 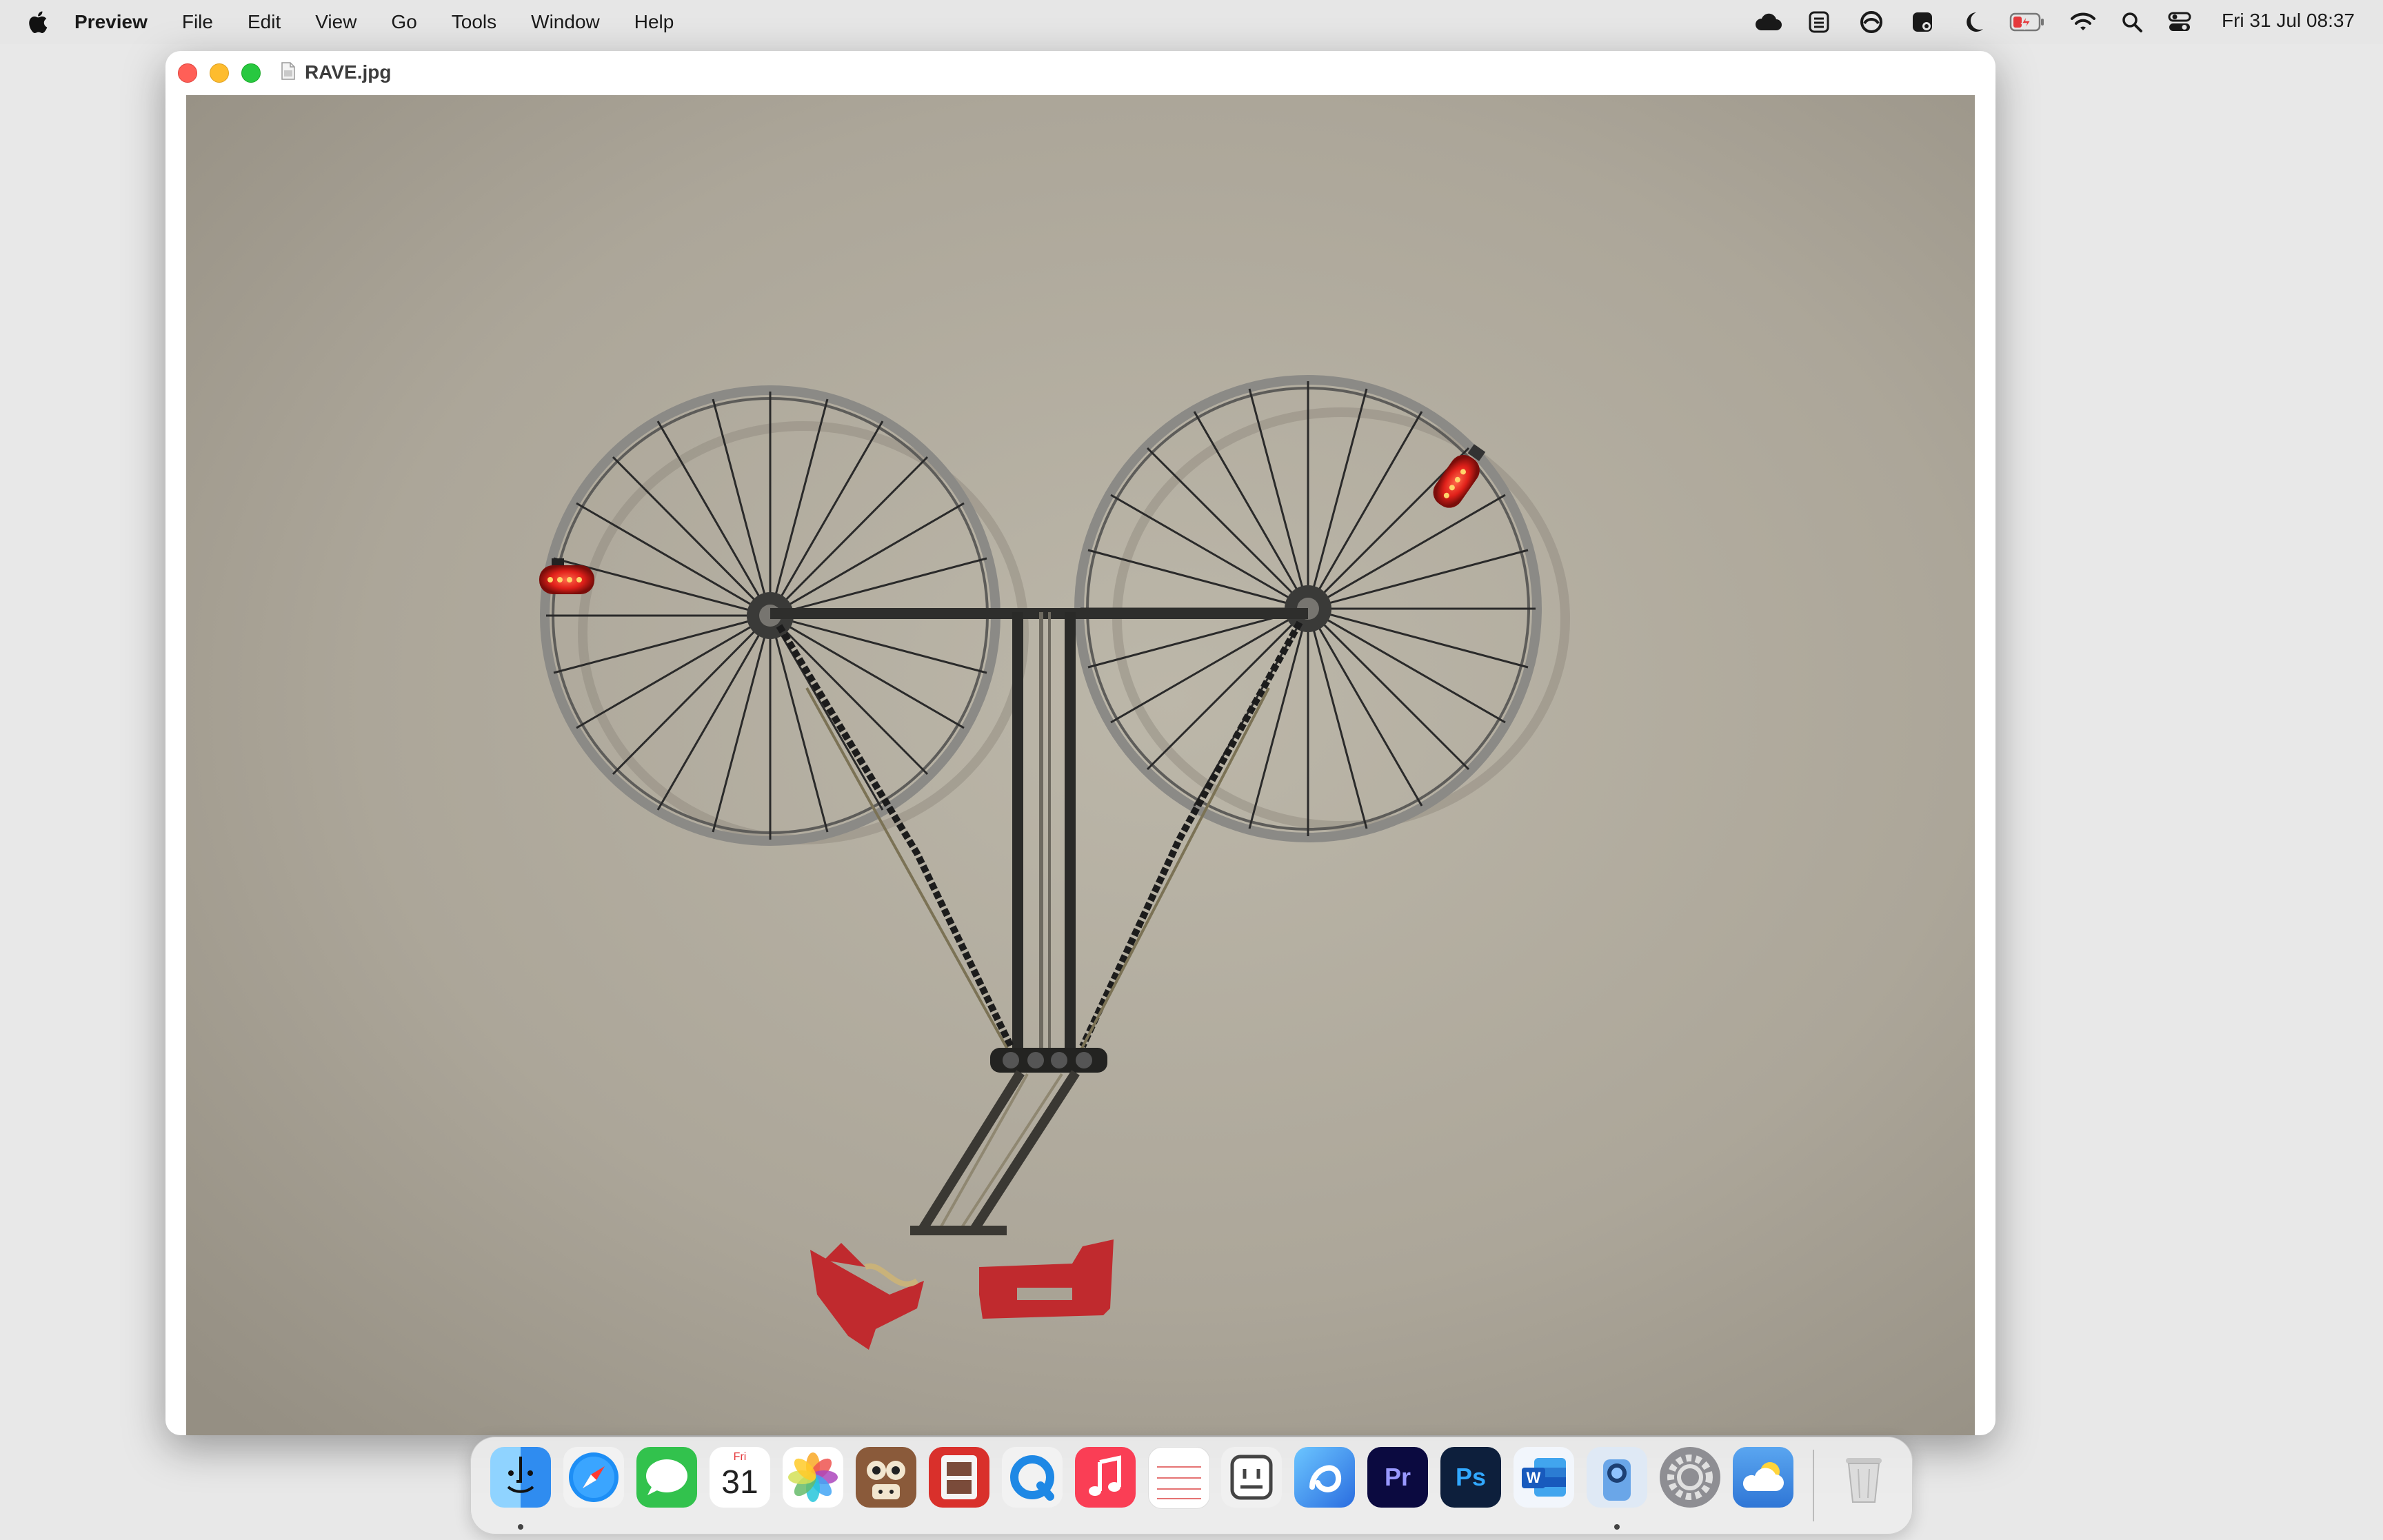 I want to click on dock-finder, so click(x=520, y=1478).